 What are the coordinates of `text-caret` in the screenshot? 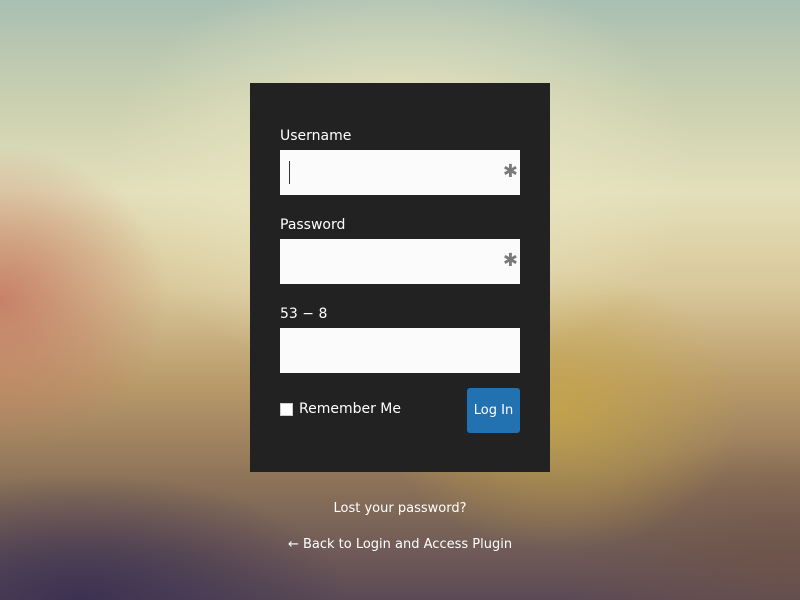 It's located at (289, 172).